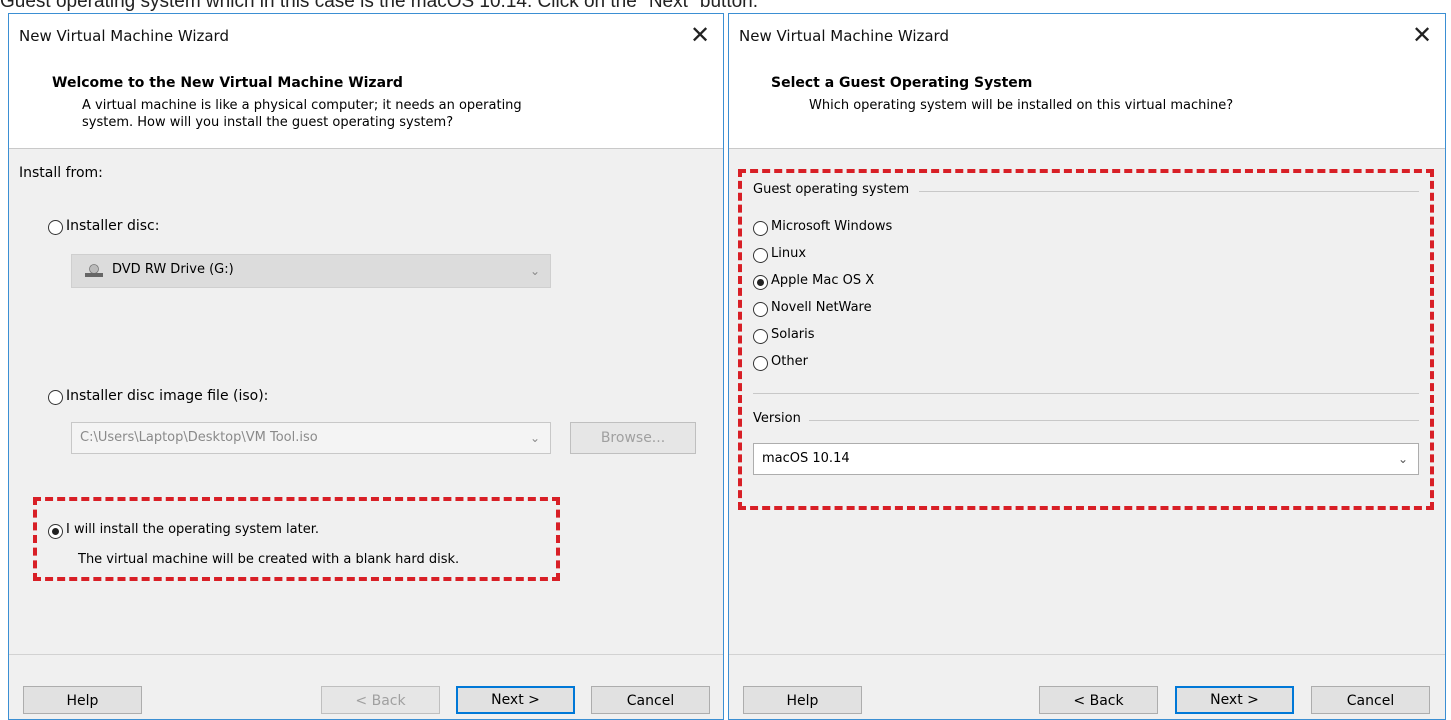 This screenshot has height=720, width=1451. Describe the element at coordinates (821, 307) in the screenshot. I see `os-label-novell-netware: Novell NetWare` at that location.